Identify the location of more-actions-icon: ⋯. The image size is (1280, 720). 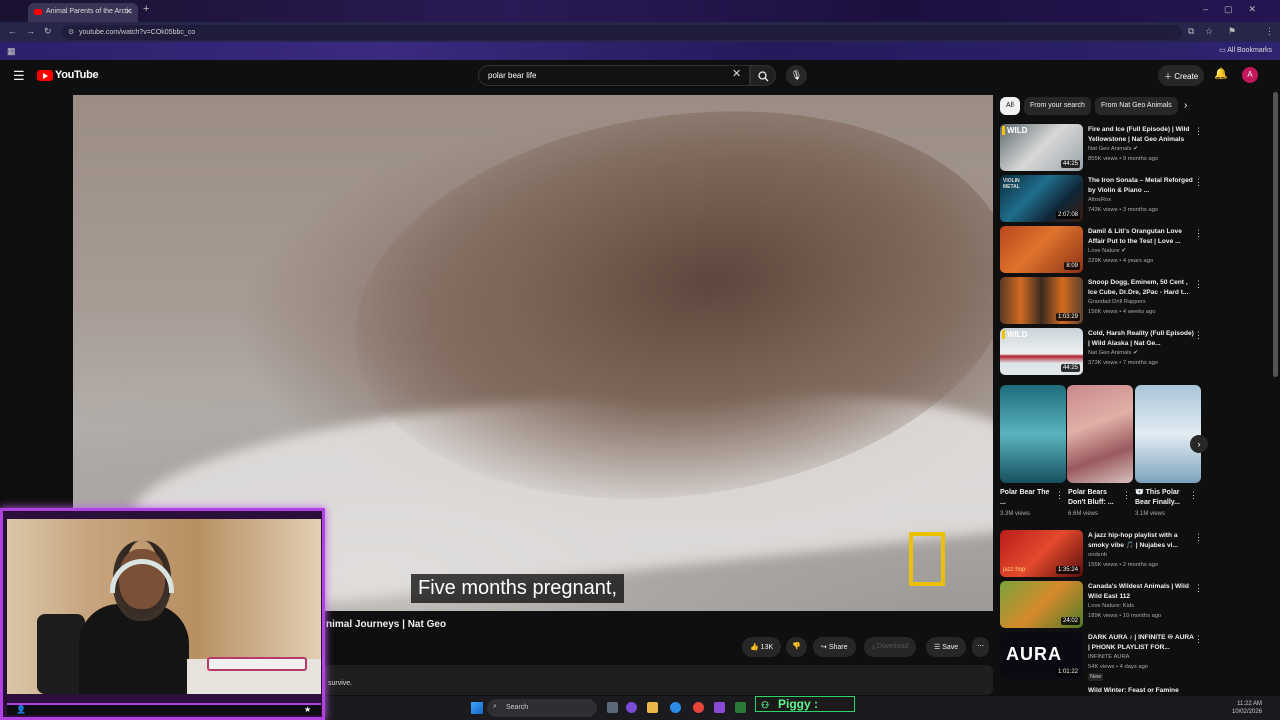
(980, 647).